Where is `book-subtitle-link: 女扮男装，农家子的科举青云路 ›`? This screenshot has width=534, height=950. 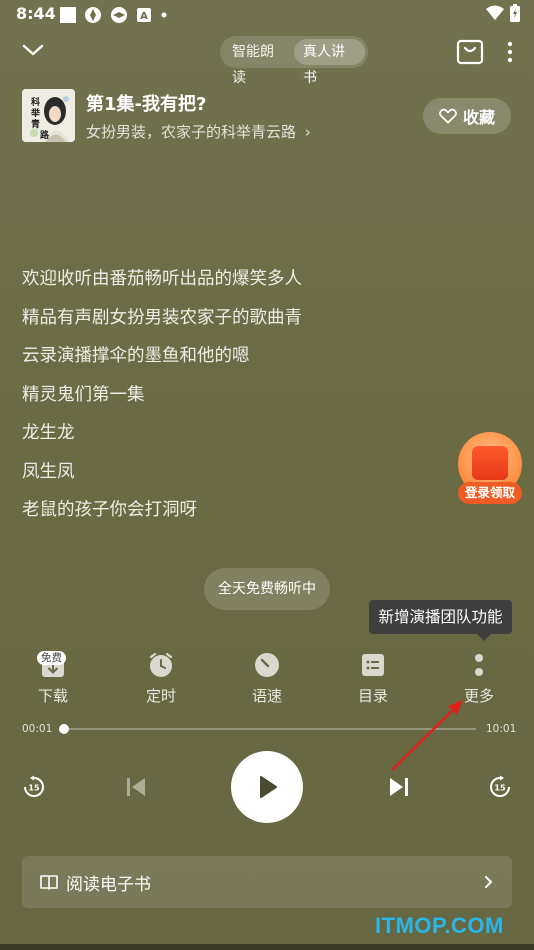 book-subtitle-link: 女扮男装，农家子的科举青云路 › is located at coordinates (198, 131).